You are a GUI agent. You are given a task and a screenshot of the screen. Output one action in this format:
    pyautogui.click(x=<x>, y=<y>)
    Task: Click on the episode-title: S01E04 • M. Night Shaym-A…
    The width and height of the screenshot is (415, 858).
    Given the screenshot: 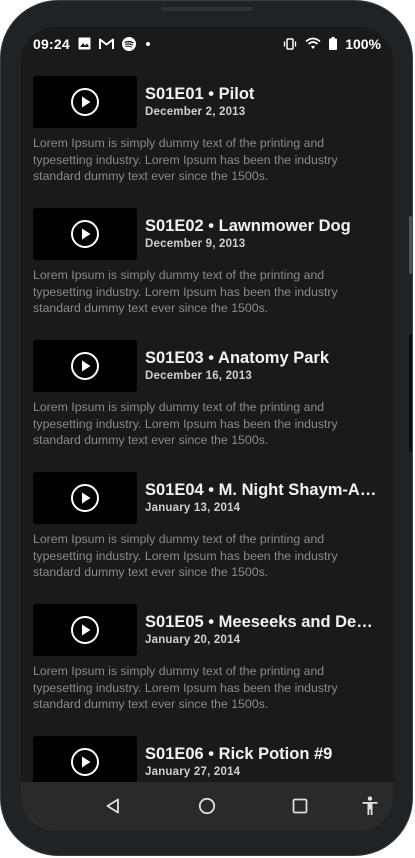 What is the action you would take?
    pyautogui.click(x=261, y=490)
    